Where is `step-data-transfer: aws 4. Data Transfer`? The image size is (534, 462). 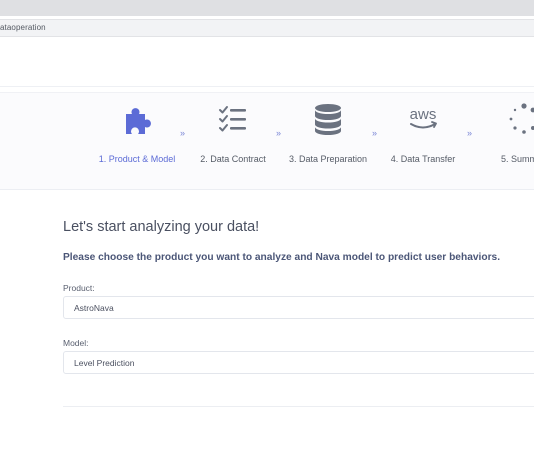 step-data-transfer: aws 4. Data Transfer is located at coordinates (423, 133).